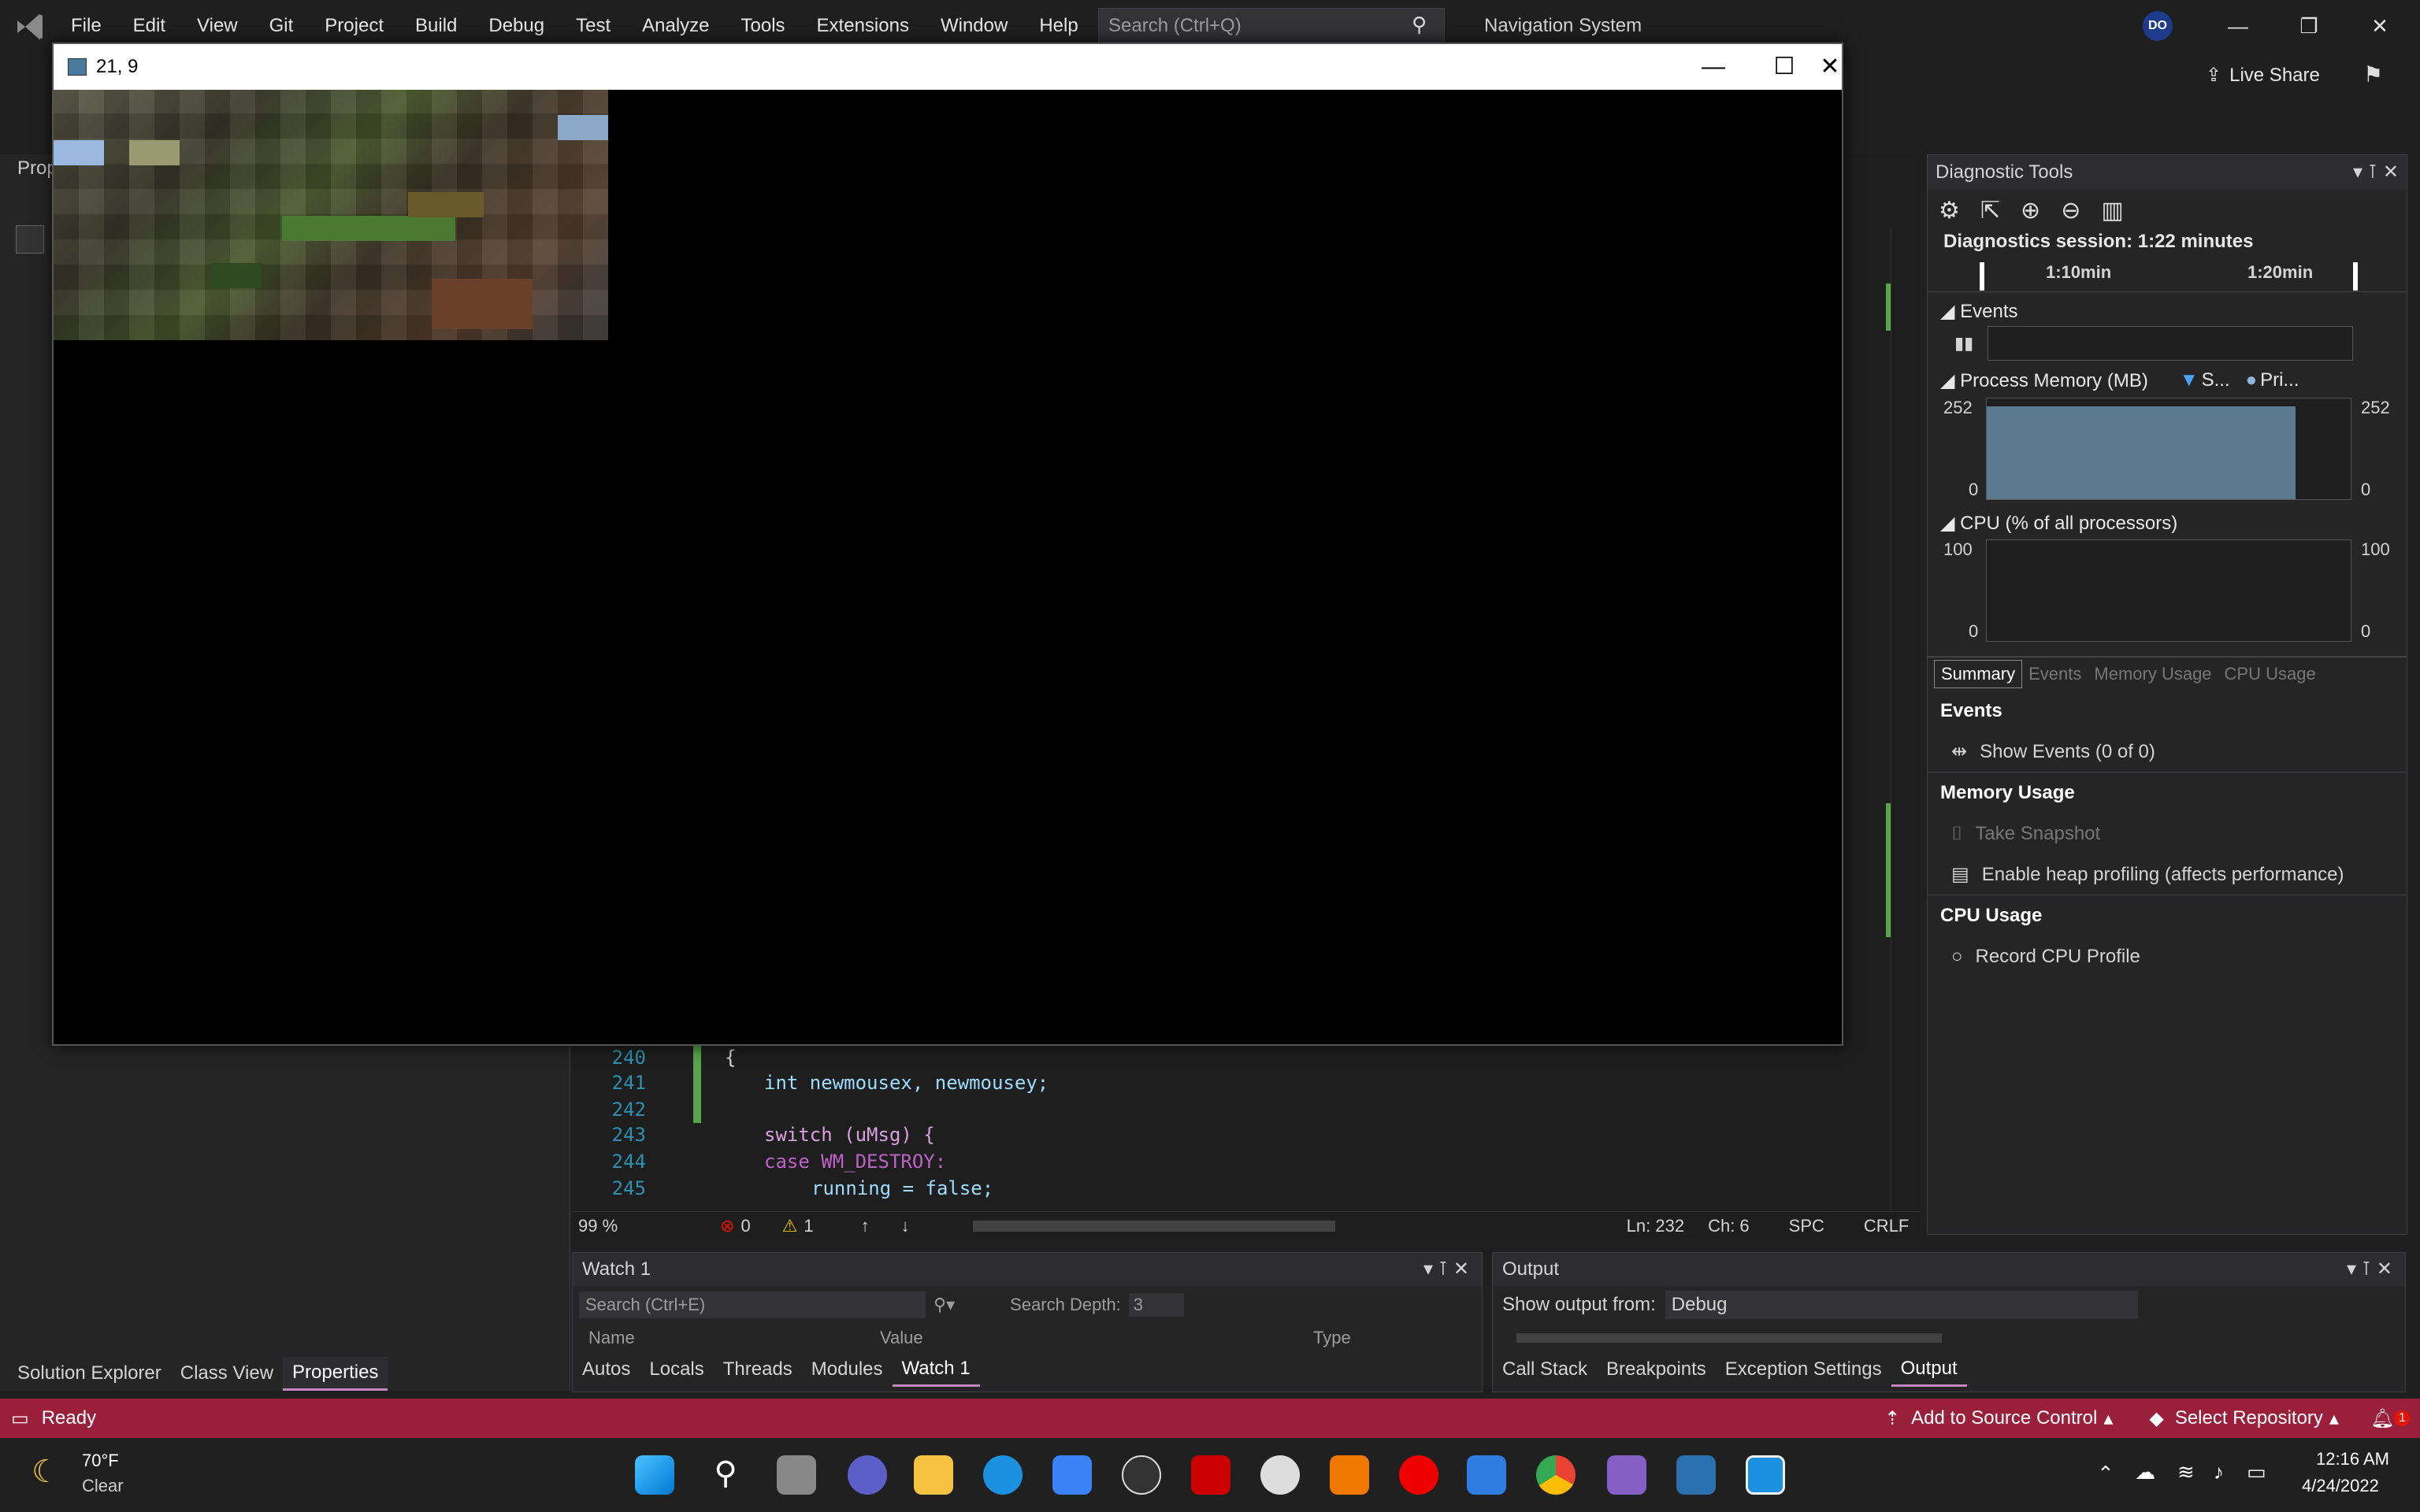 Image resolution: width=2420 pixels, height=1512 pixels. I want to click on clock-time: 12:16 AM, so click(2352, 1459).